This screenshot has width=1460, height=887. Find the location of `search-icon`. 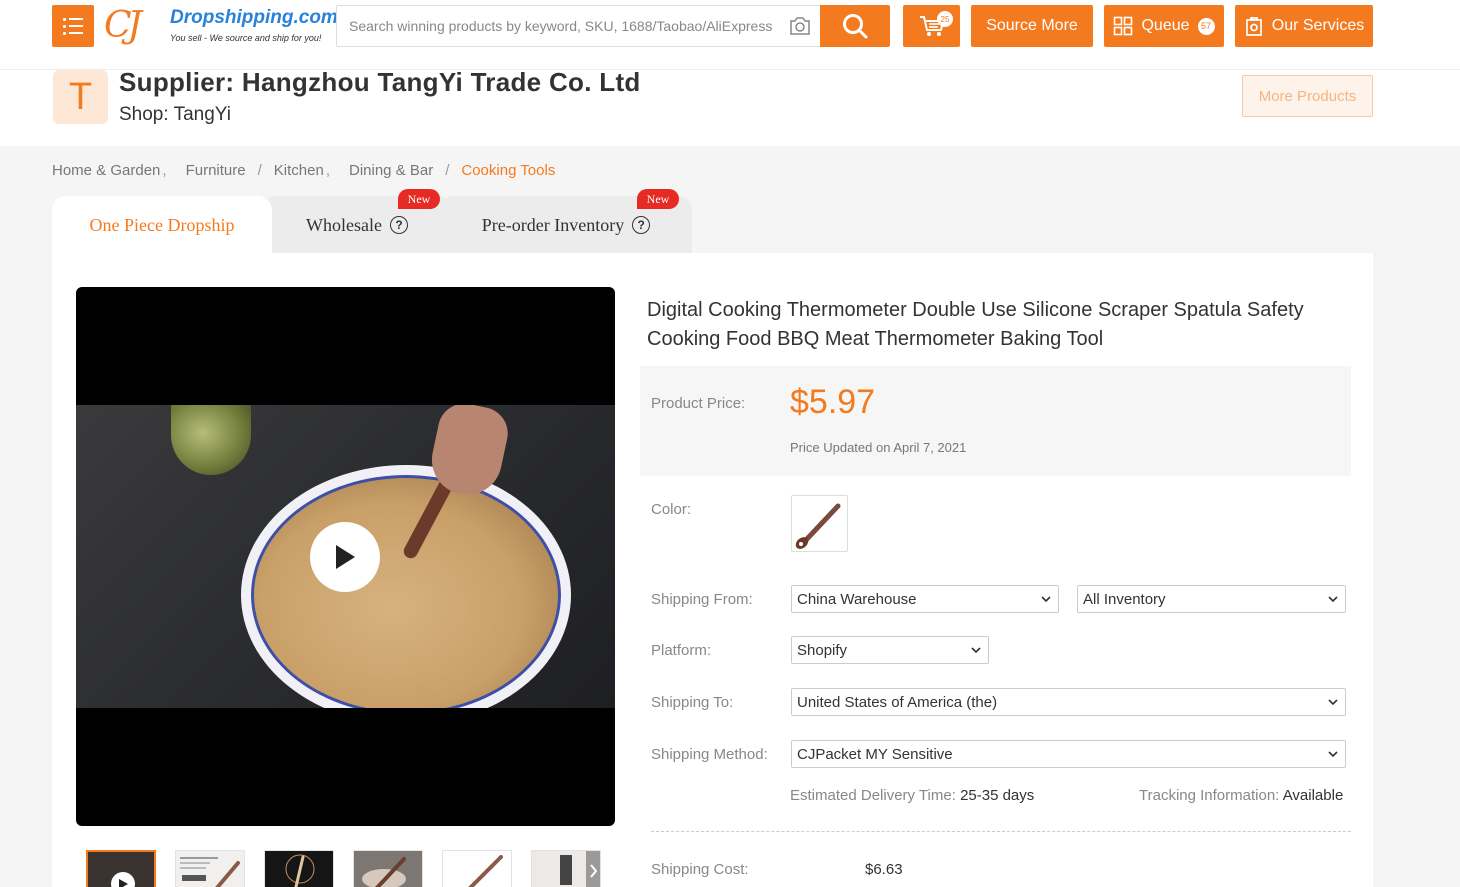

search-icon is located at coordinates (855, 26).